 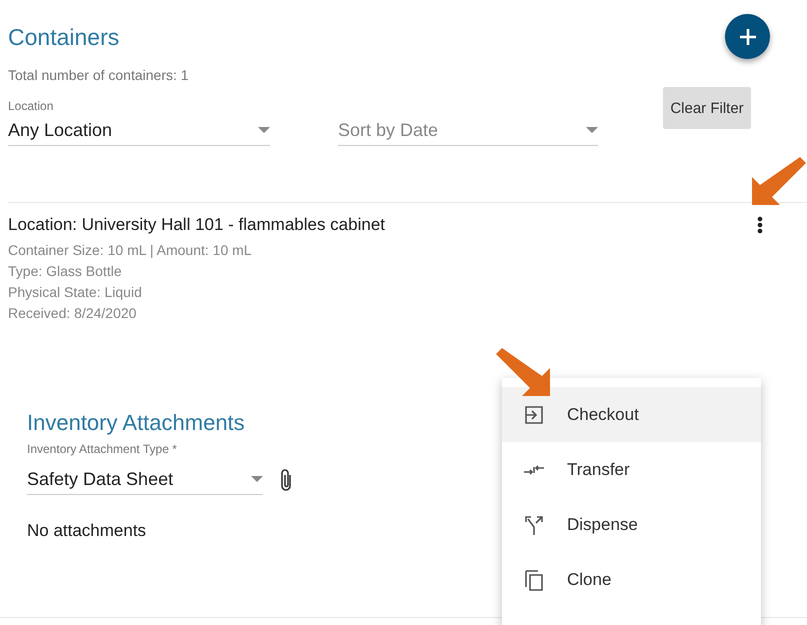 I want to click on more-options-icon, so click(x=760, y=225).